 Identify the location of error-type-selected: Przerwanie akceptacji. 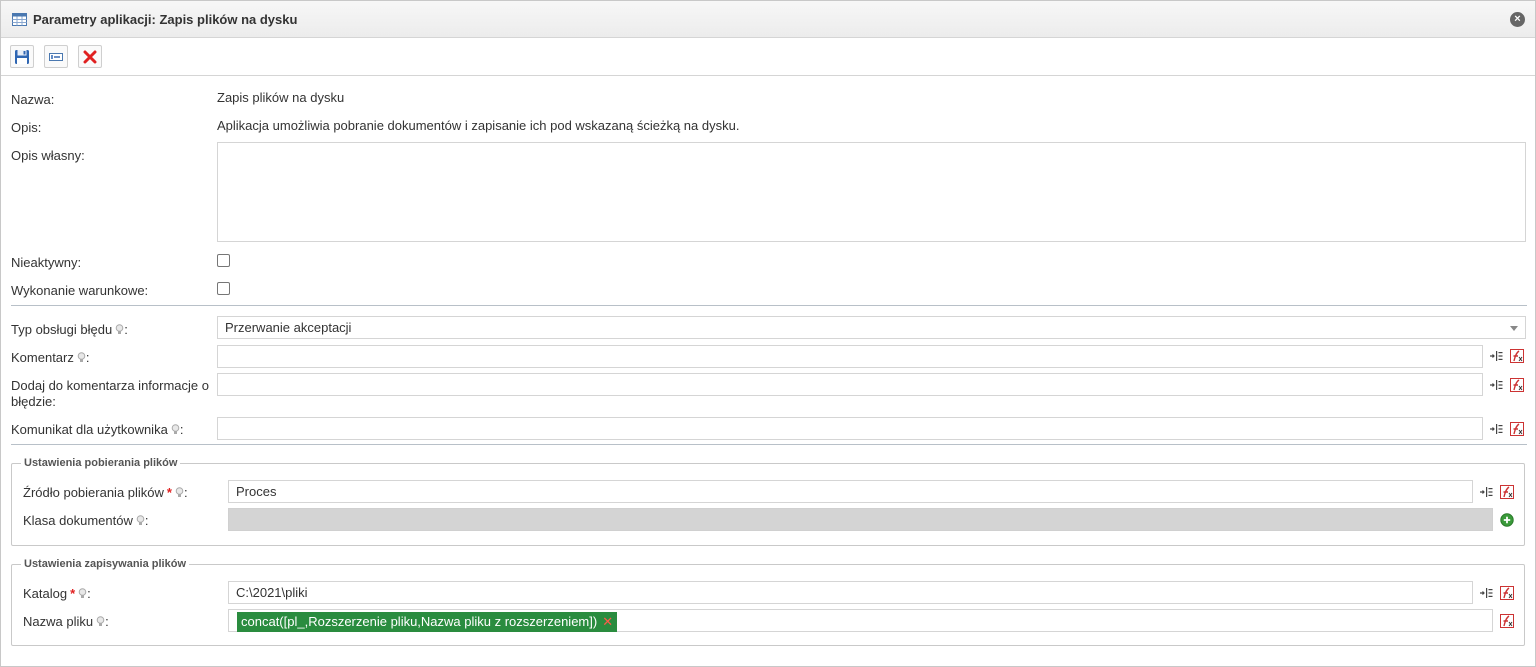
(288, 327).